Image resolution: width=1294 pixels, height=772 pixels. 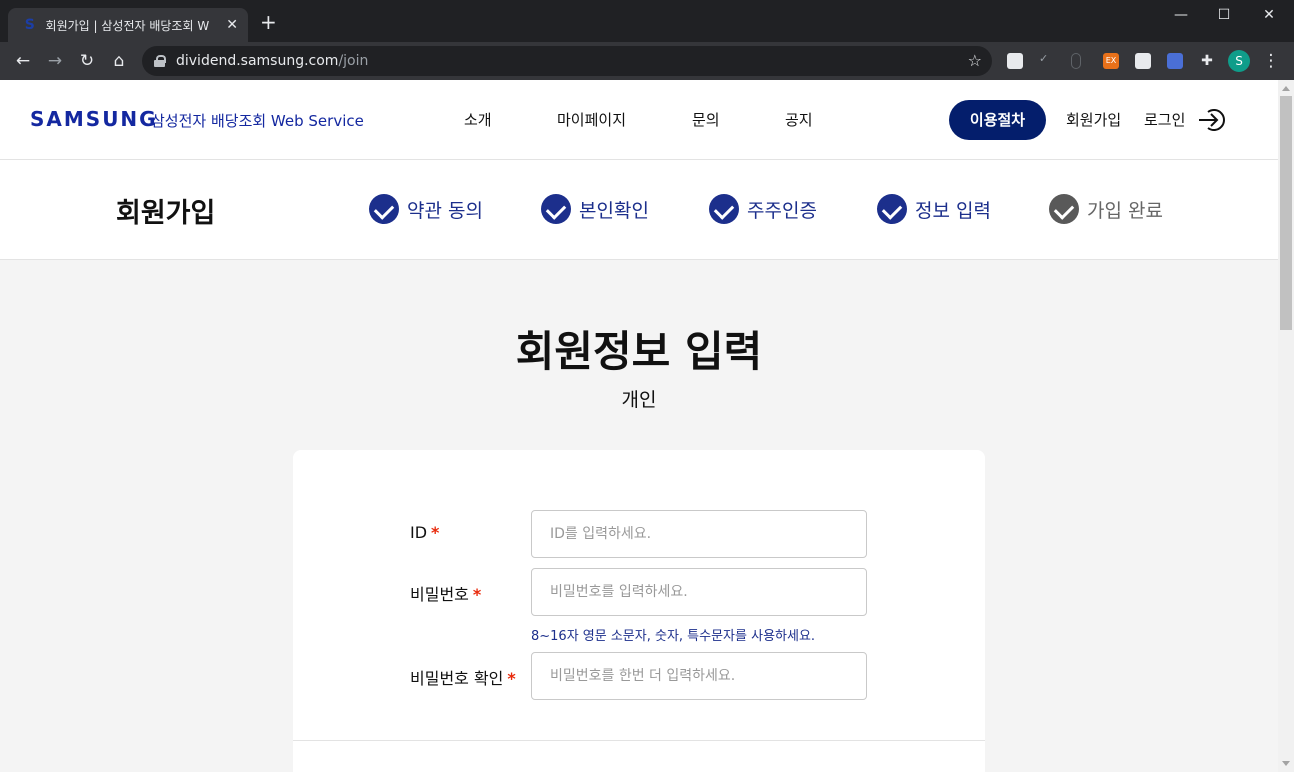 I want to click on password-confirm-input, so click(x=699, y=676).